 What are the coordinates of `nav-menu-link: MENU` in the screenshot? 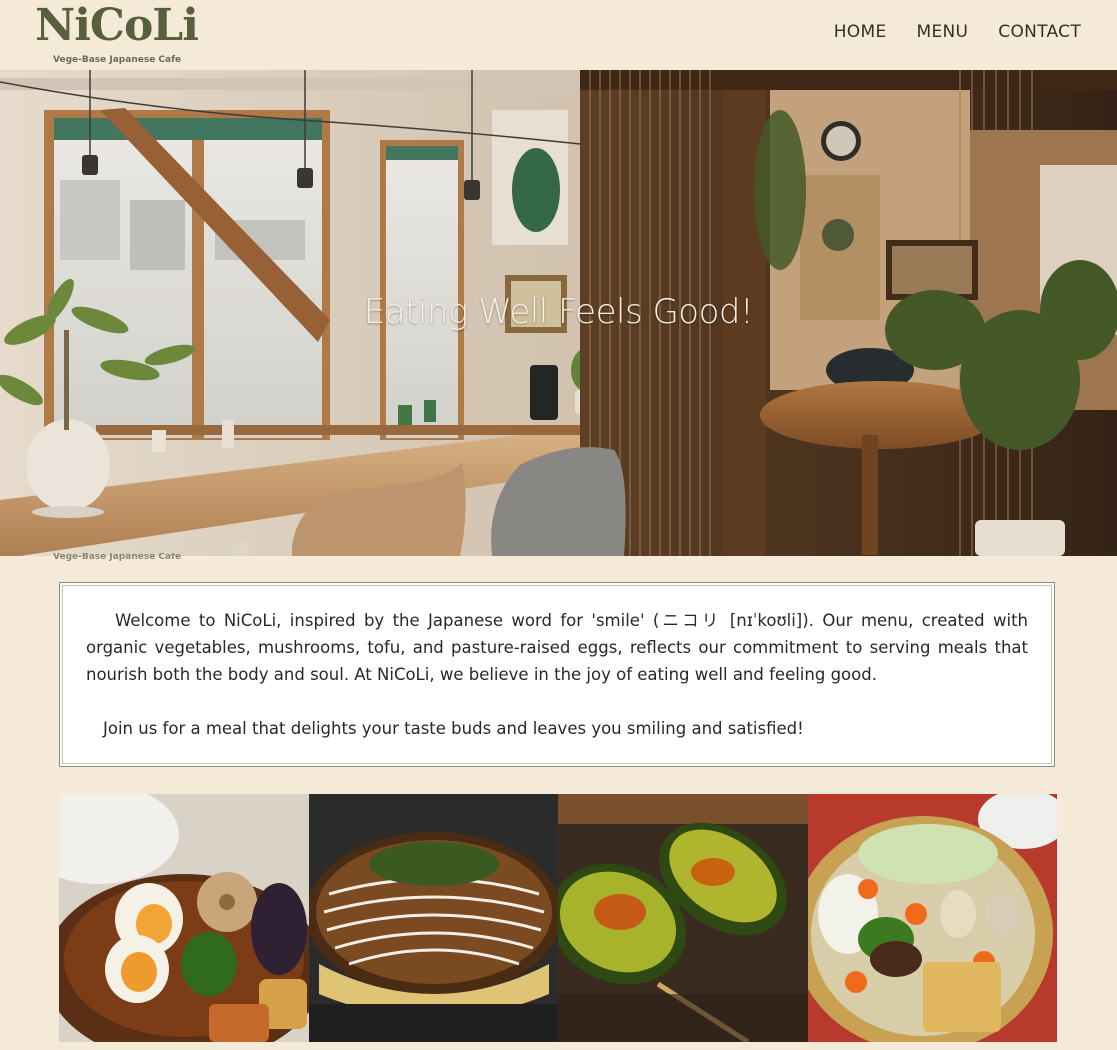 It's located at (943, 32).